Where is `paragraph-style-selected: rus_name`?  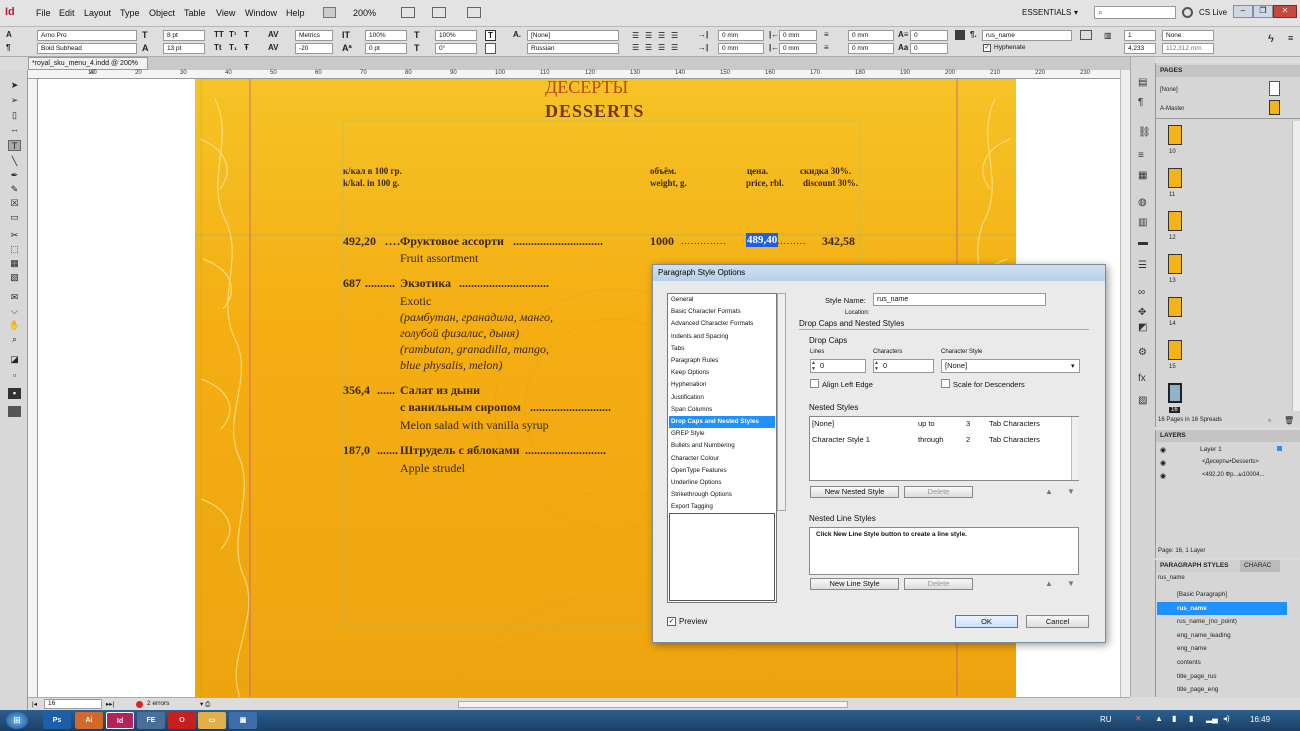 paragraph-style-selected: rus_name is located at coordinates (1222, 608).